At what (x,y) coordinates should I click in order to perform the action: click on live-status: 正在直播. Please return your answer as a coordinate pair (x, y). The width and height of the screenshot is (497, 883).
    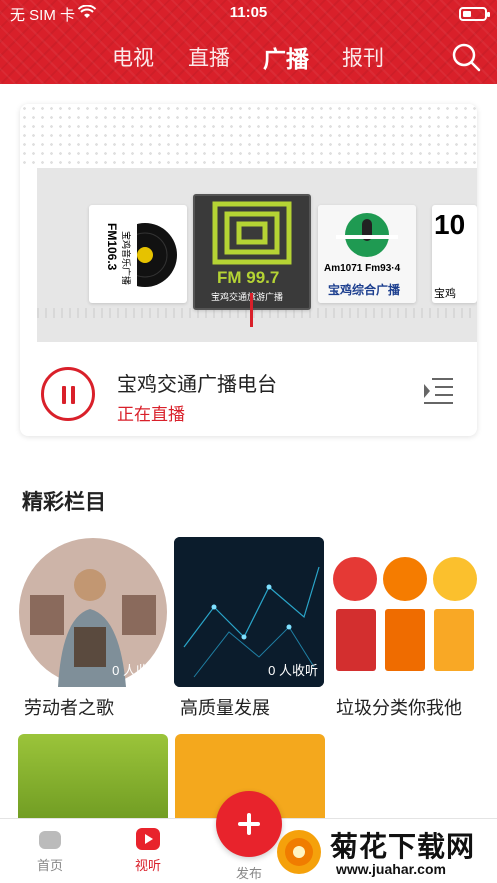
    Looking at the image, I should click on (151, 414).